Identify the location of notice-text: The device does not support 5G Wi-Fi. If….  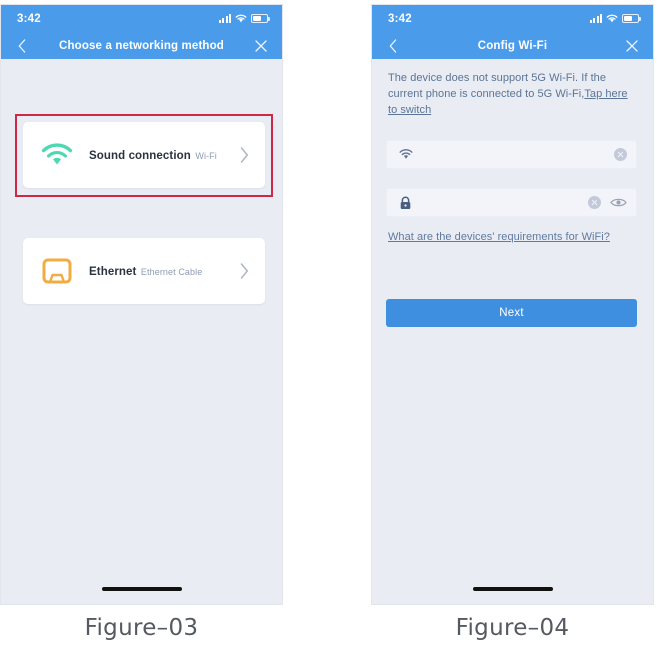
(512, 88).